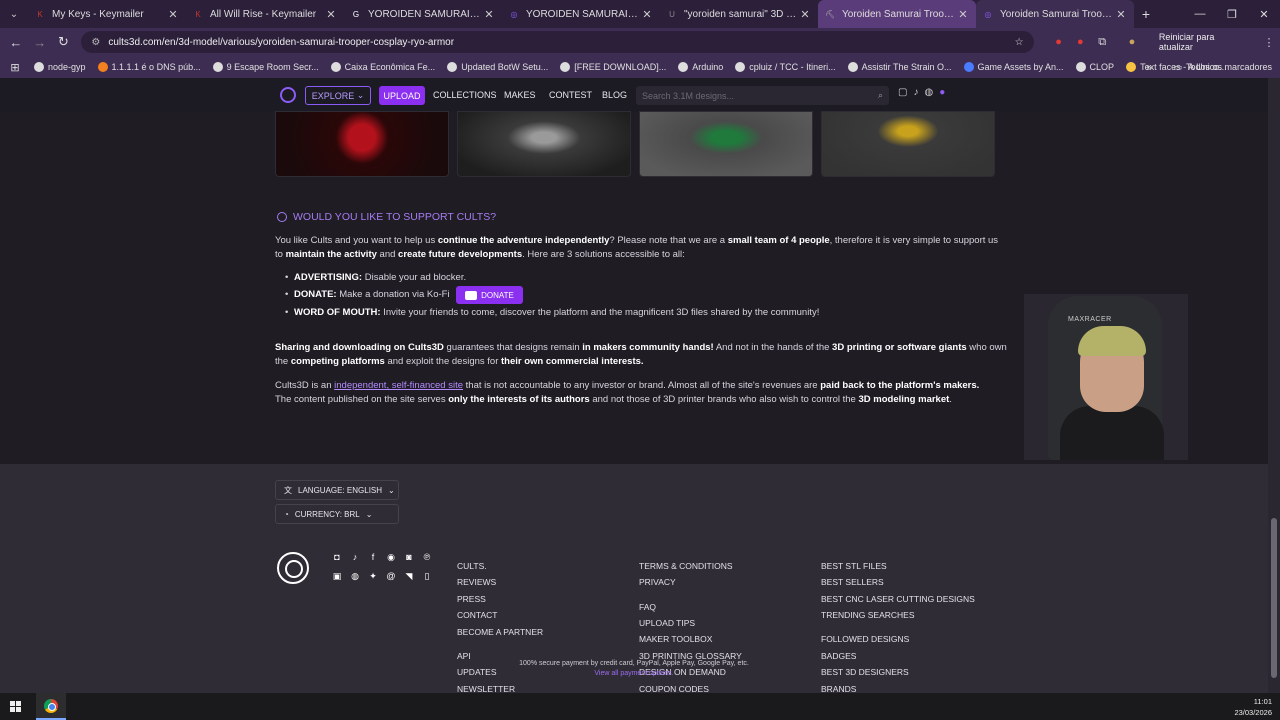  What do you see at coordinates (854, 566) in the screenshot?
I see `footer-link: BEST STL FILES` at bounding box center [854, 566].